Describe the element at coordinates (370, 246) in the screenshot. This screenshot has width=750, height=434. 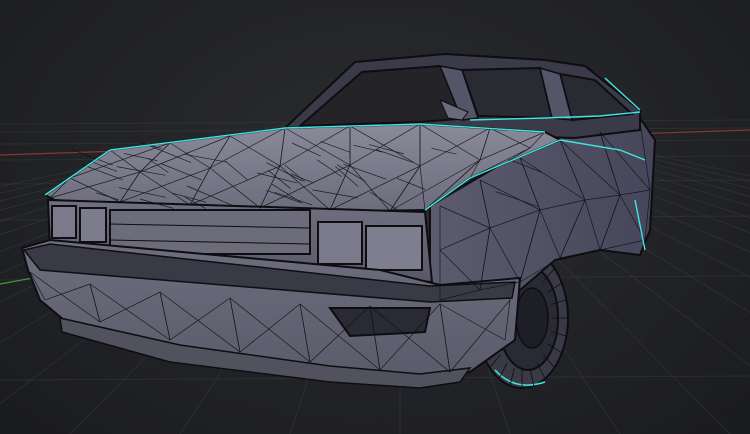
I see `headlight-right` at that location.